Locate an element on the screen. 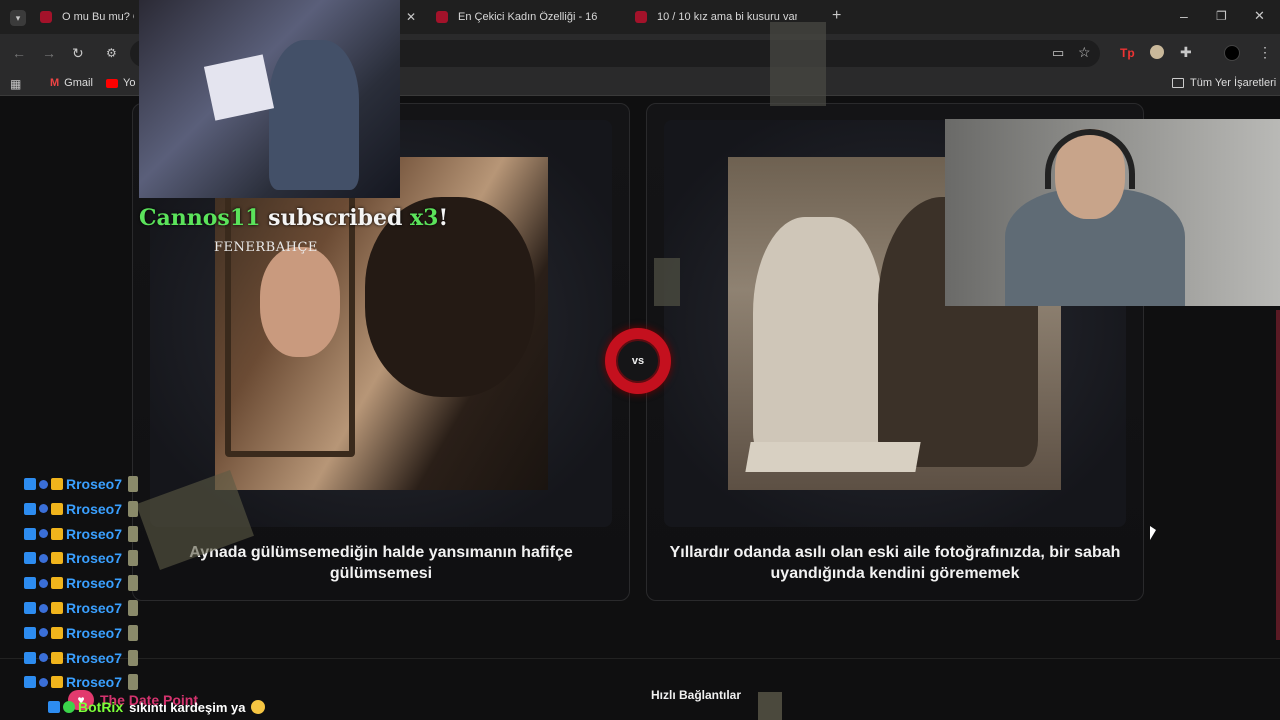  profile-avatar is located at coordinates (1232, 53).